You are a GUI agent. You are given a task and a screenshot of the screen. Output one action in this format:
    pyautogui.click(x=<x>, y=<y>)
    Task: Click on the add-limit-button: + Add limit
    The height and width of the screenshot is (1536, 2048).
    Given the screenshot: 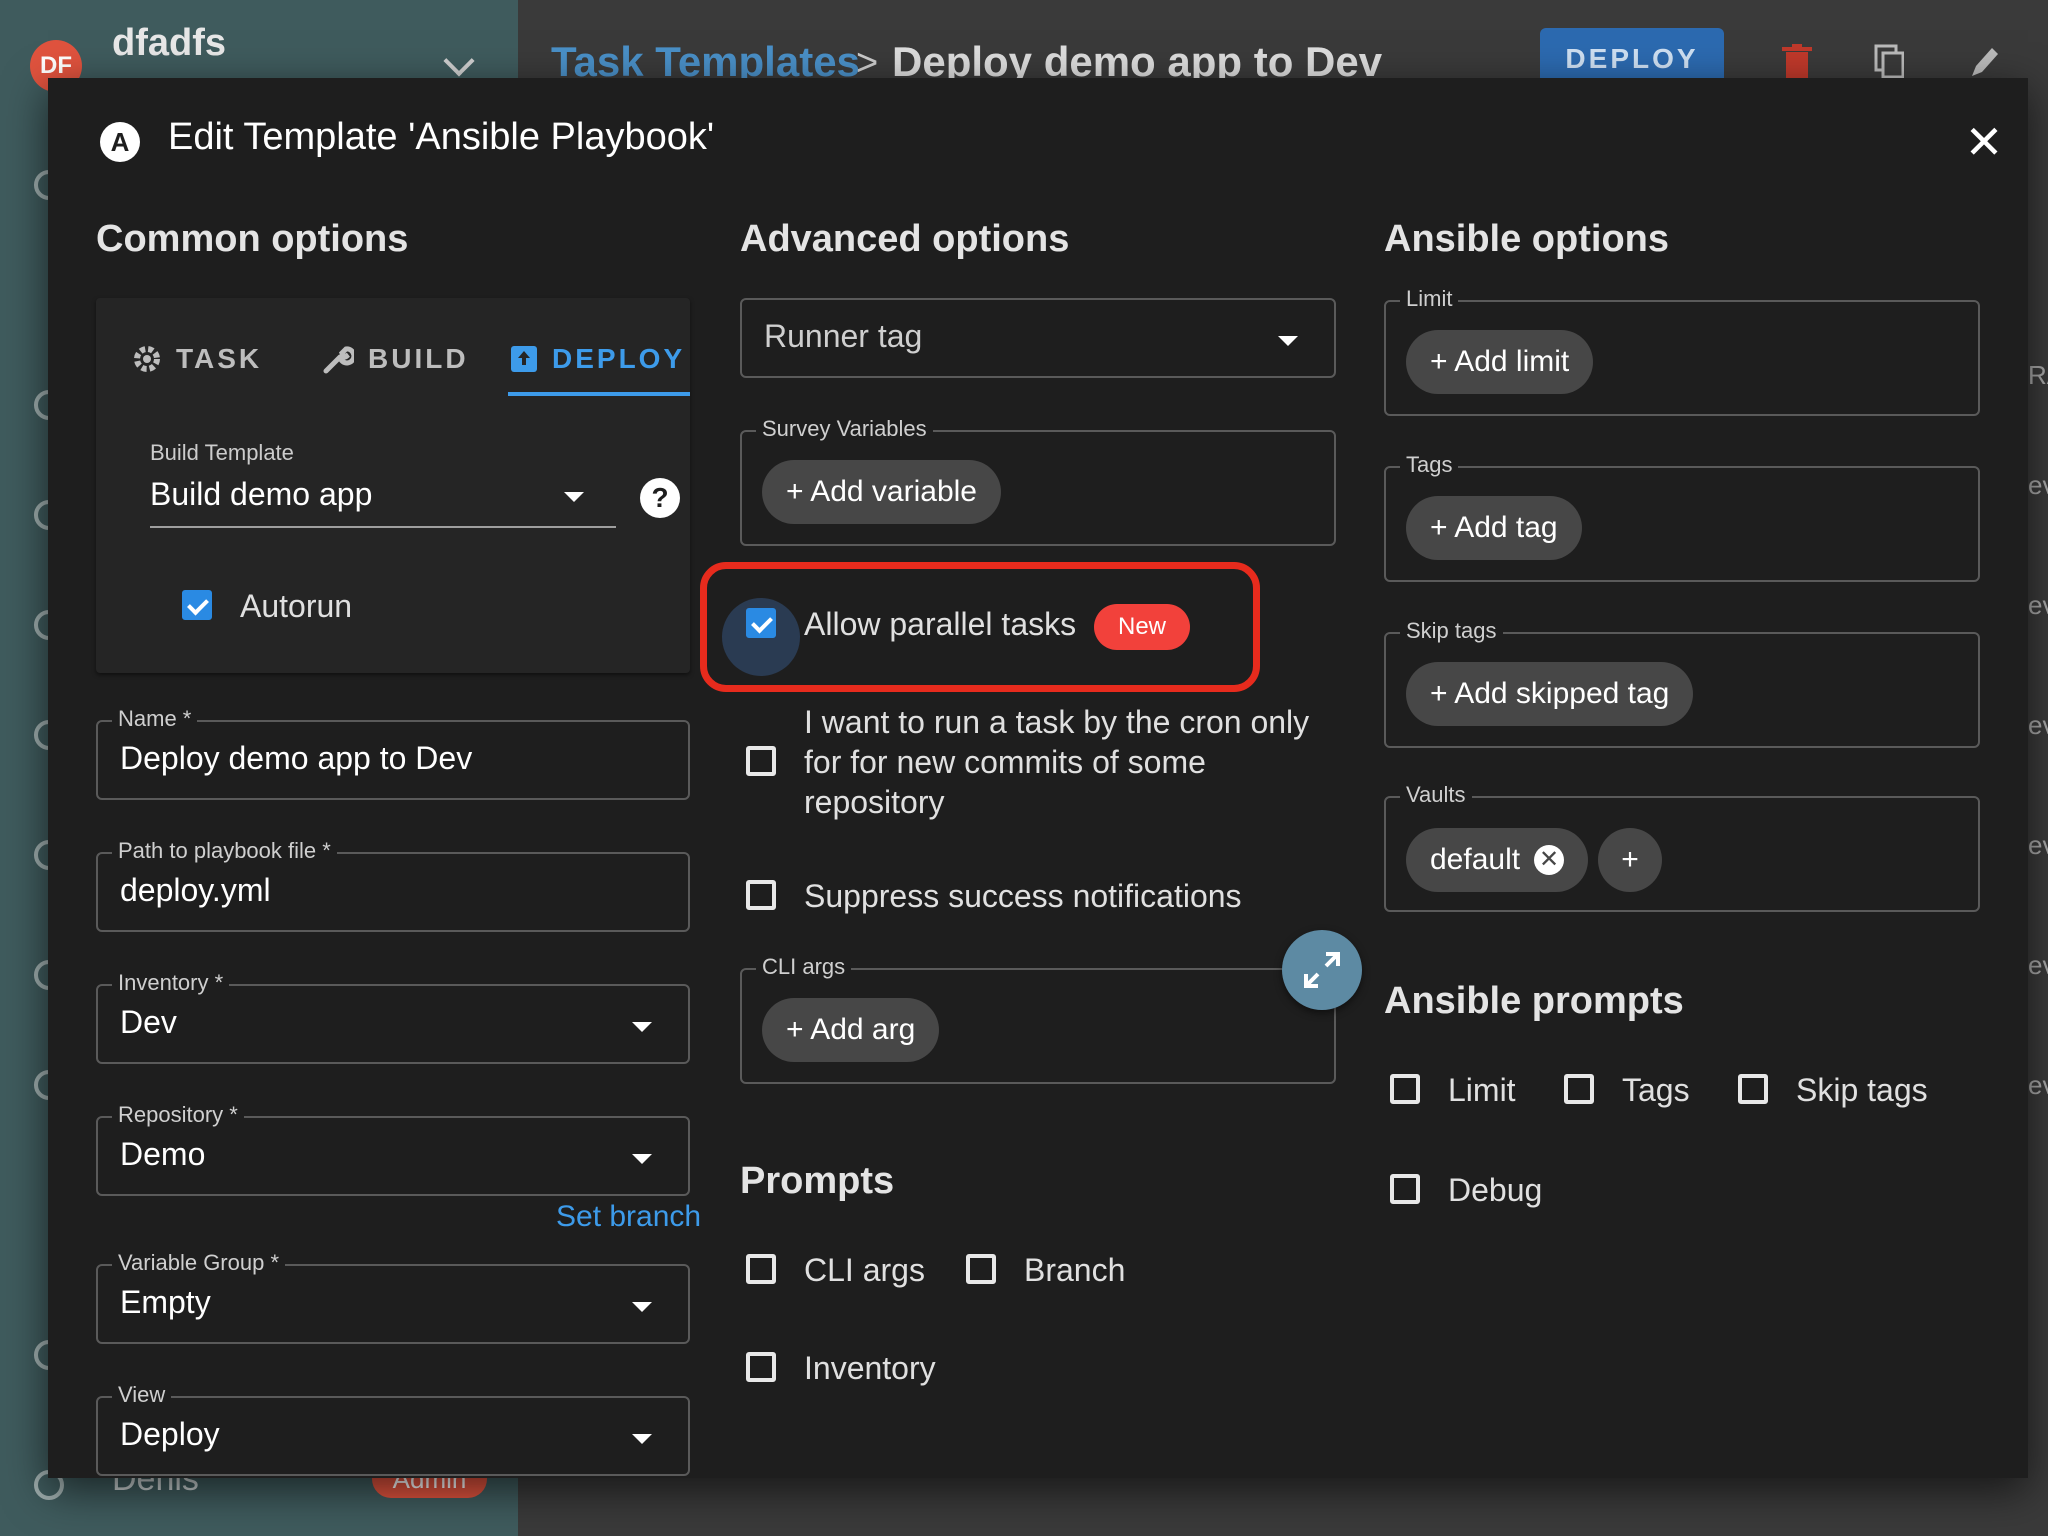 What is the action you would take?
    pyautogui.click(x=1500, y=362)
    